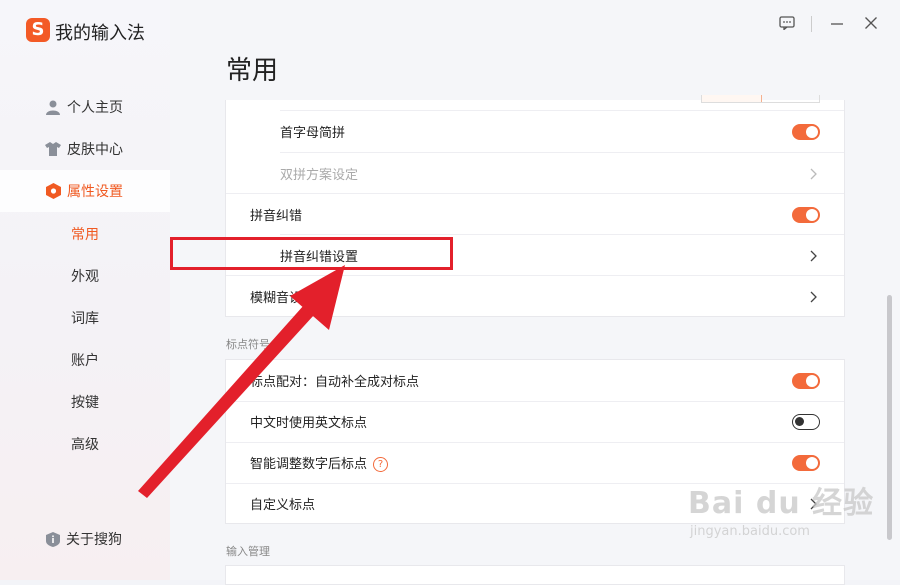 This screenshot has width=900, height=585. Describe the element at coordinates (750, 531) in the screenshot. I see `watermark-url: jingyan.baidu.com` at that location.